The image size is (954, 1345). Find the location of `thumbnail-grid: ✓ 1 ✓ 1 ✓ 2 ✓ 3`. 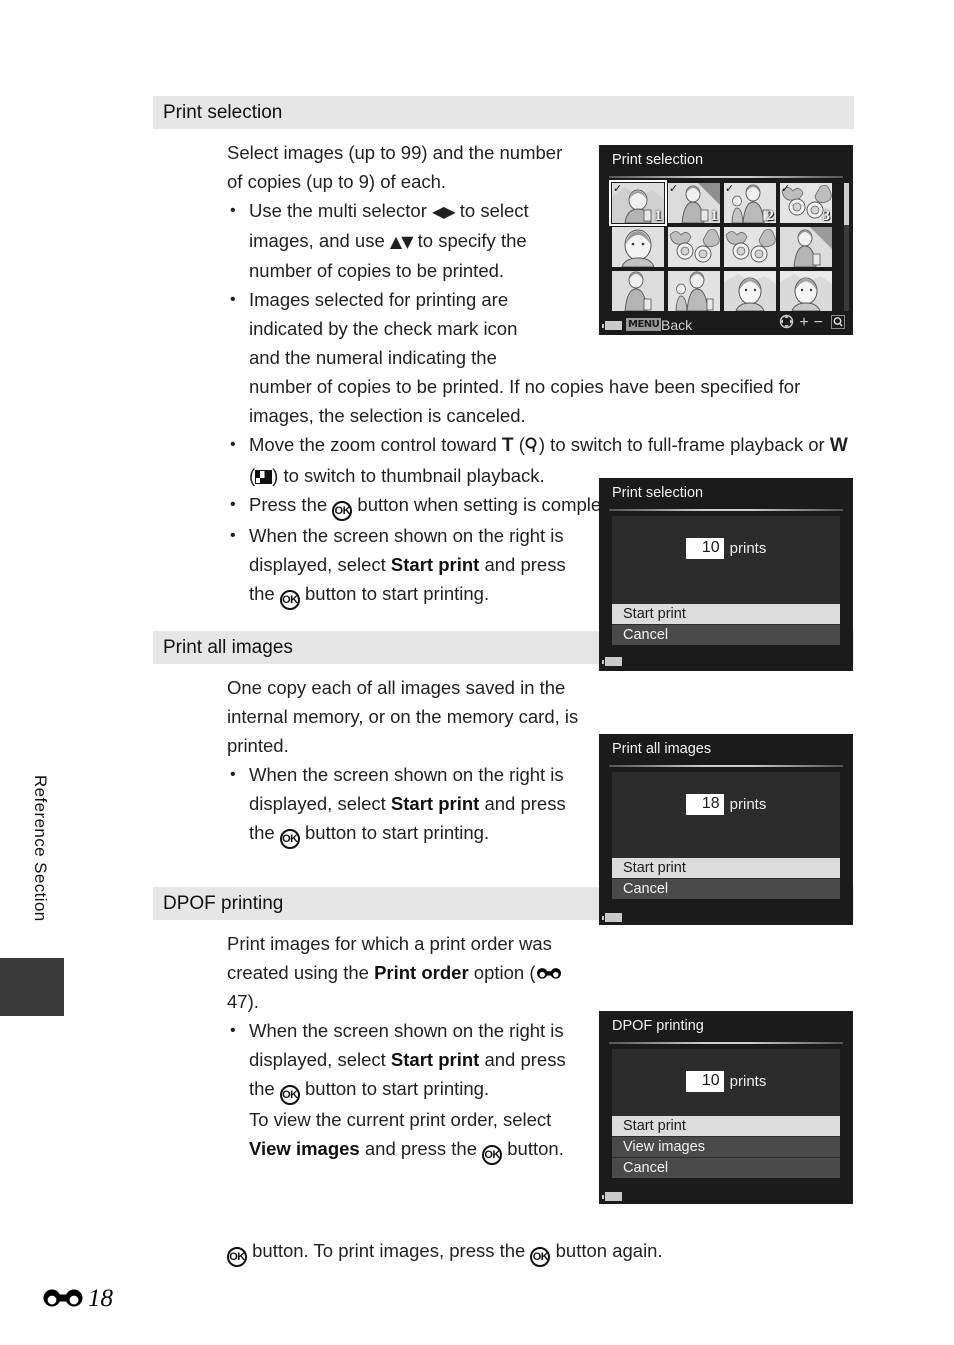

thumbnail-grid: ✓ 1 ✓ 1 ✓ 2 ✓ 3 is located at coordinates (721, 245).